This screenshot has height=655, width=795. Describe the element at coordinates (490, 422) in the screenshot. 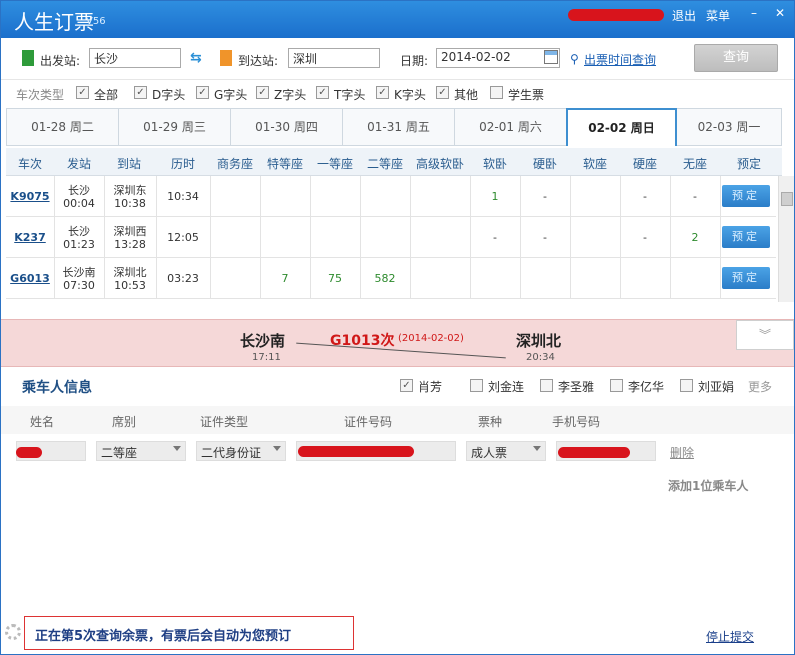

I see `ph-ticket-type: 票种` at that location.